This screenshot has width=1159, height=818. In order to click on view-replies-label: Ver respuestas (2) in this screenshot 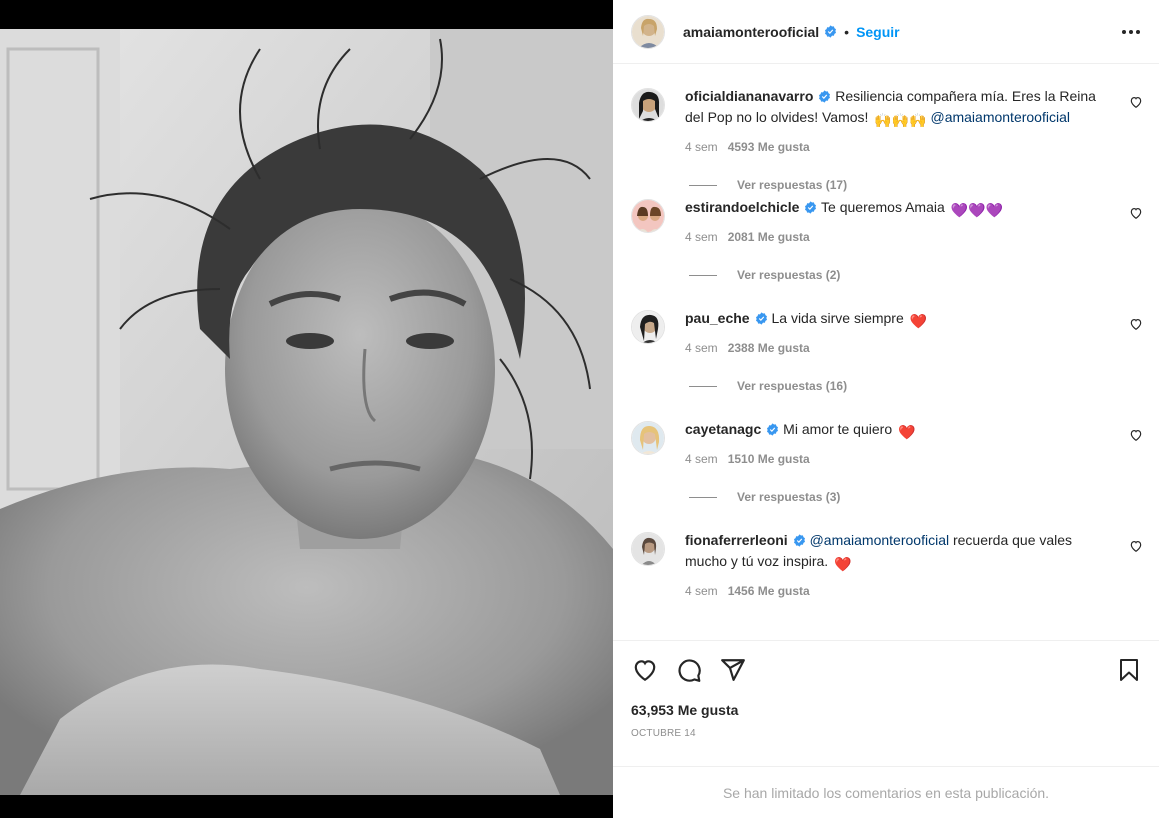, I will do `click(789, 275)`.